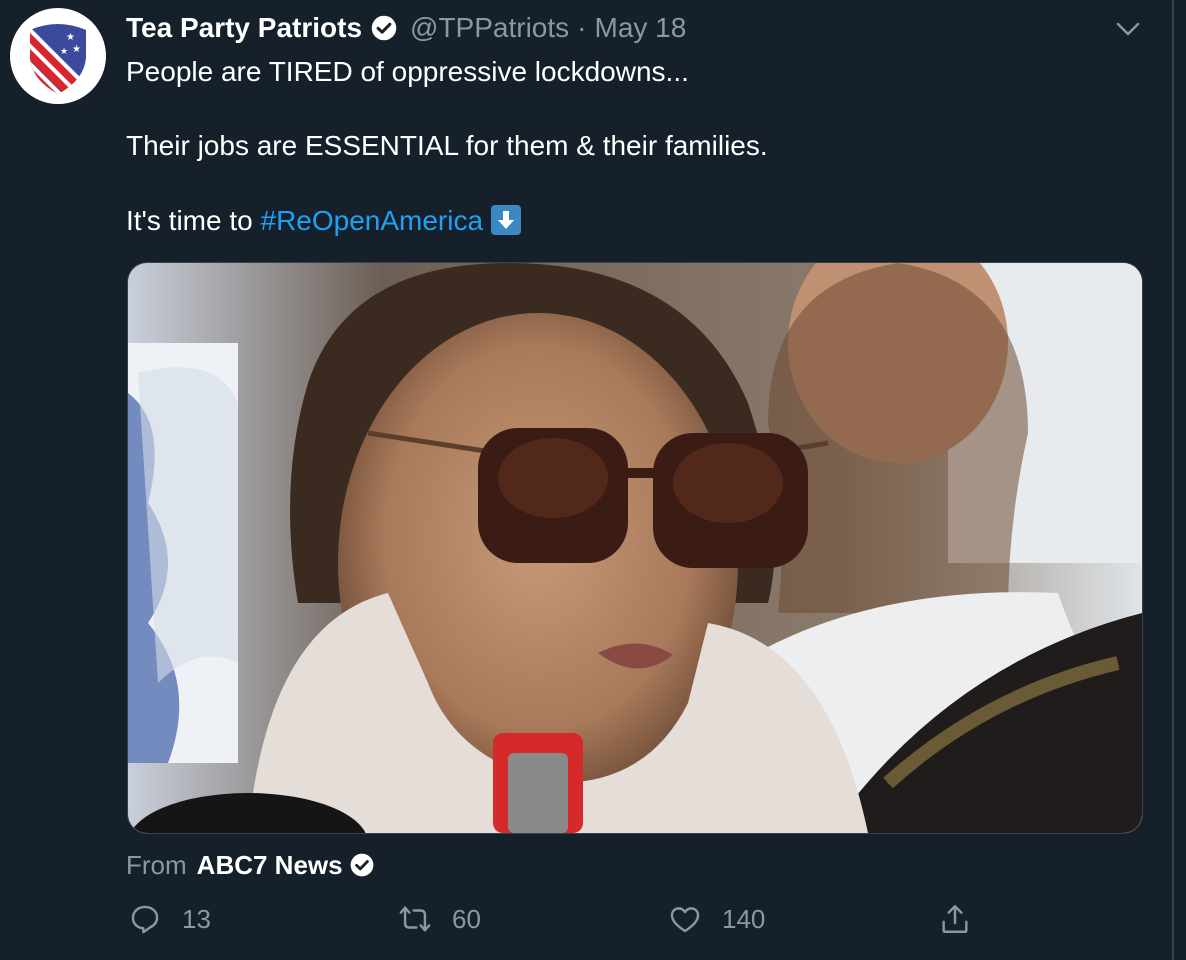  I want to click on like-button: 140, so click(716, 919).